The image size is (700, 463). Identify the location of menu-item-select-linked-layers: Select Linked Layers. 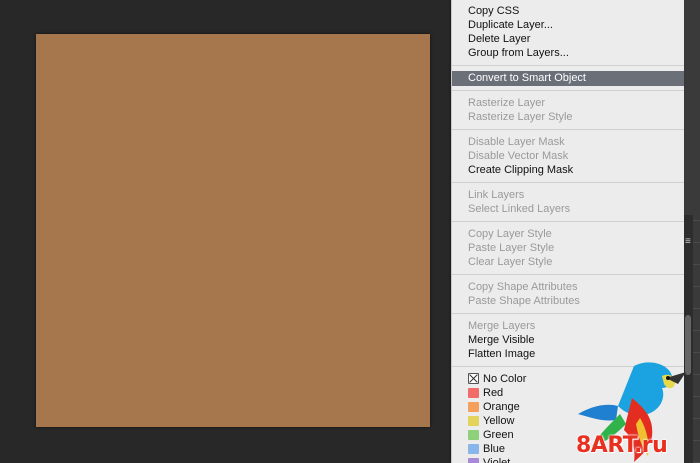
(519, 209).